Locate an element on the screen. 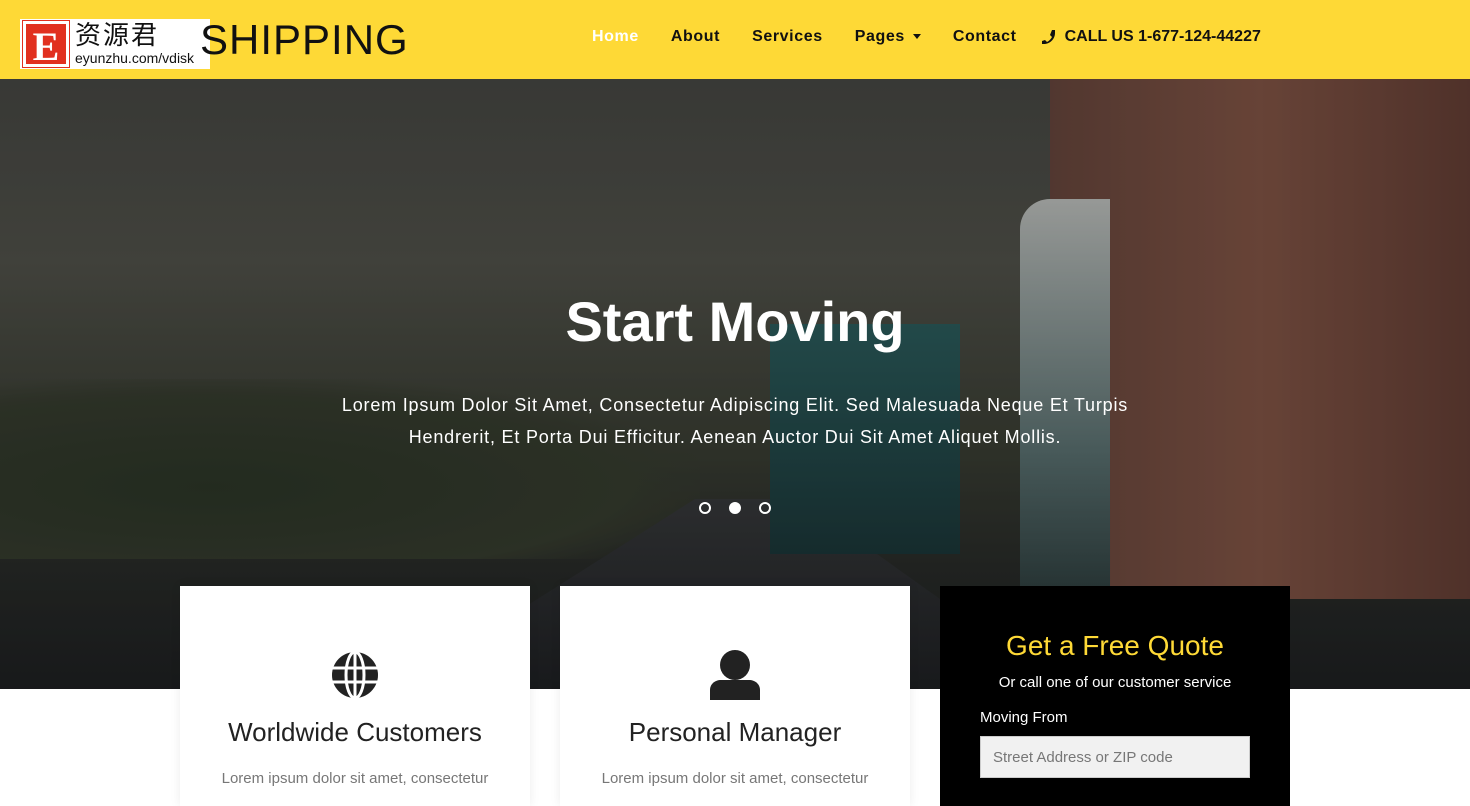 The image size is (1470, 806). nav-home: Home is located at coordinates (615, 37).